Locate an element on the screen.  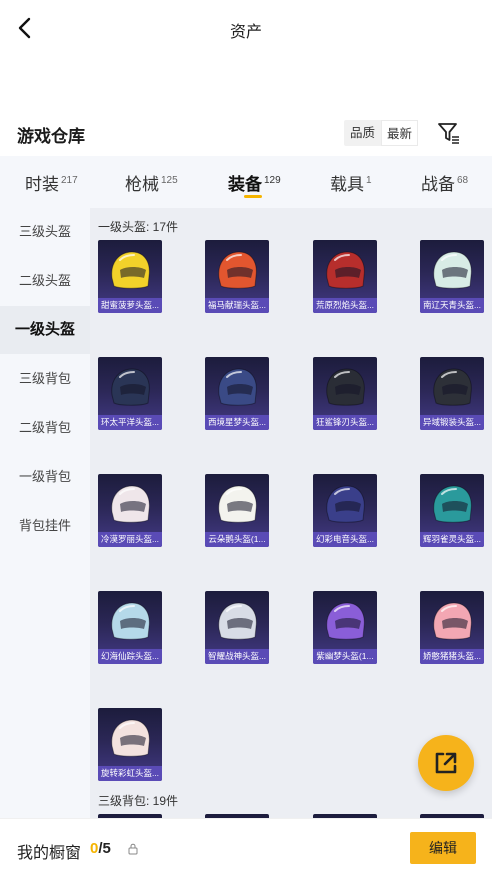
cabinet-label: 我的橱窗 is located at coordinates (49, 853).